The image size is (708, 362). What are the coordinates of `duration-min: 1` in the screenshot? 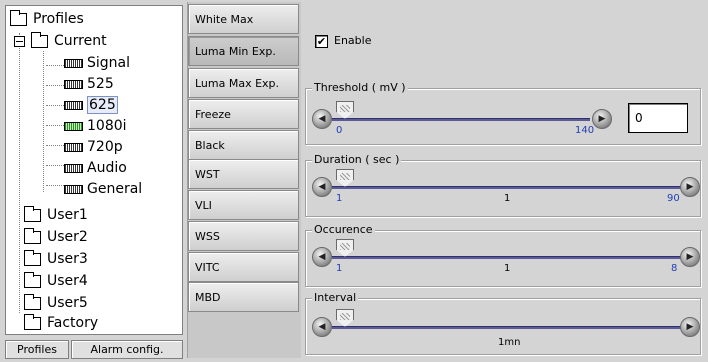 It's located at (339, 198).